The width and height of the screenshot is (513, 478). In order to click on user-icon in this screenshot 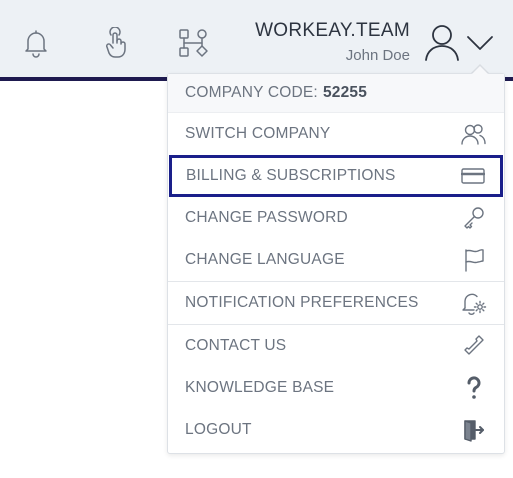, I will do `click(442, 42)`.